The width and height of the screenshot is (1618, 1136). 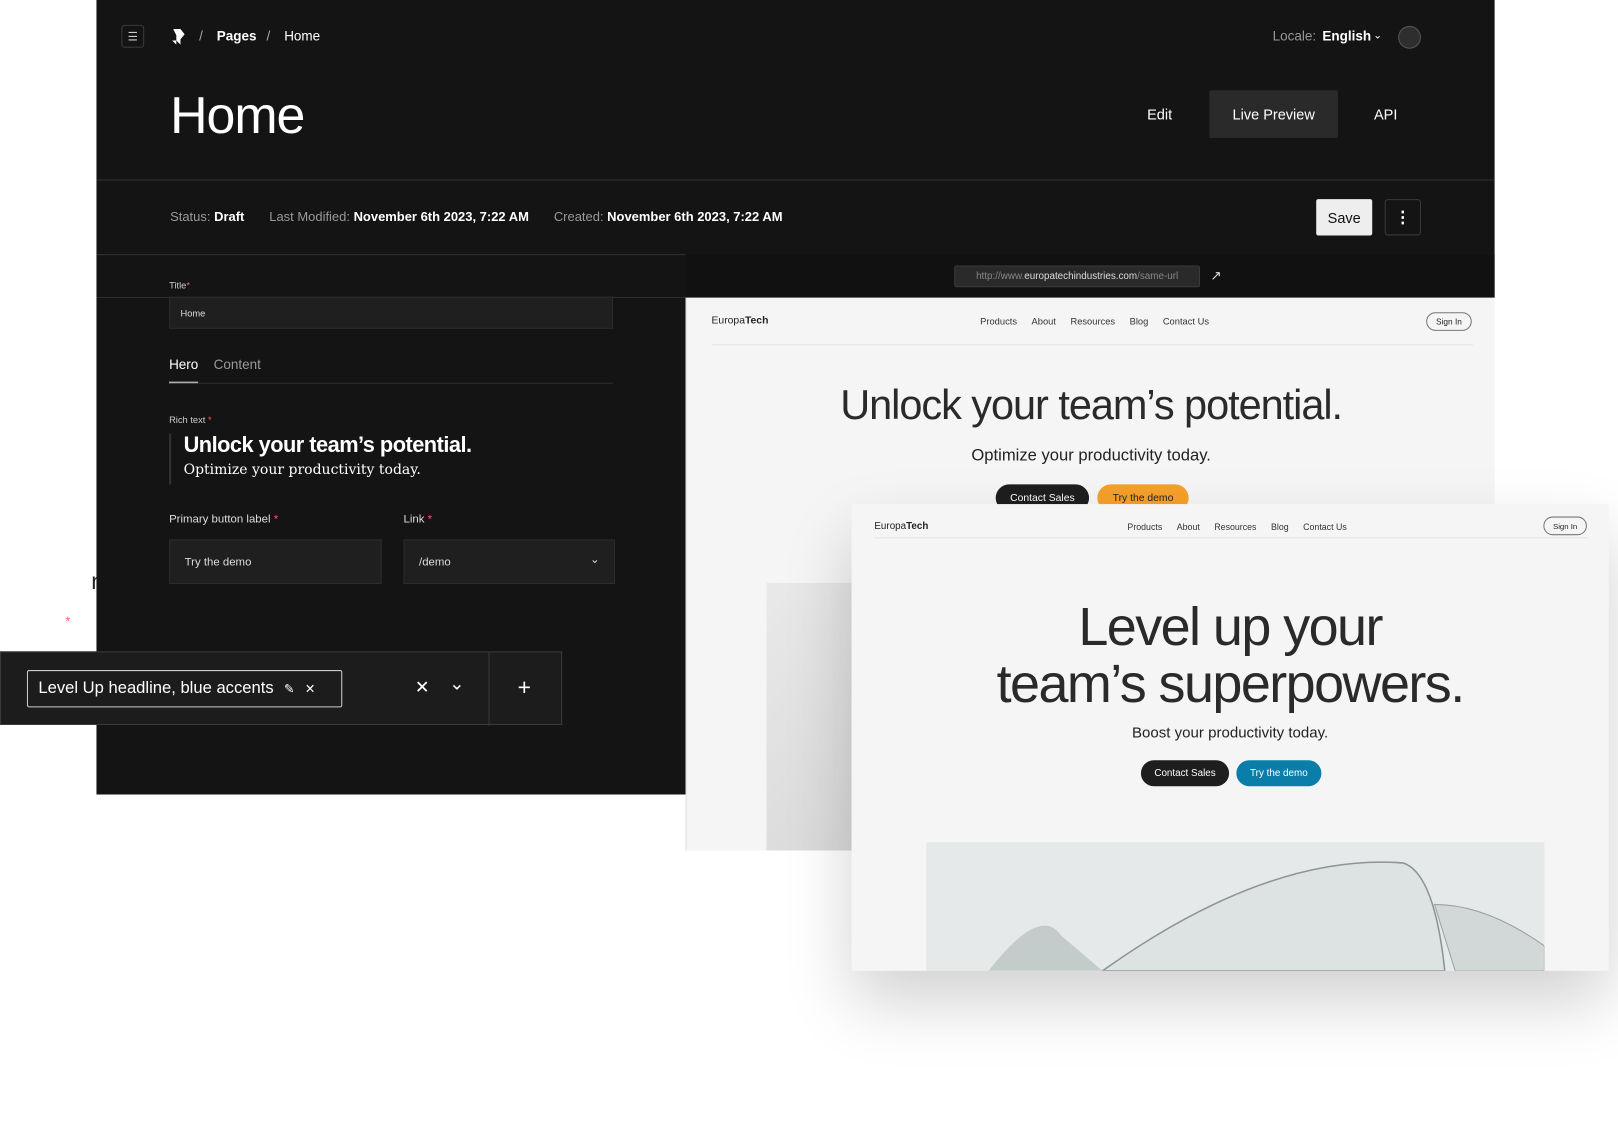 I want to click on tab-live-preview: Live Preview, so click(x=1273, y=114).